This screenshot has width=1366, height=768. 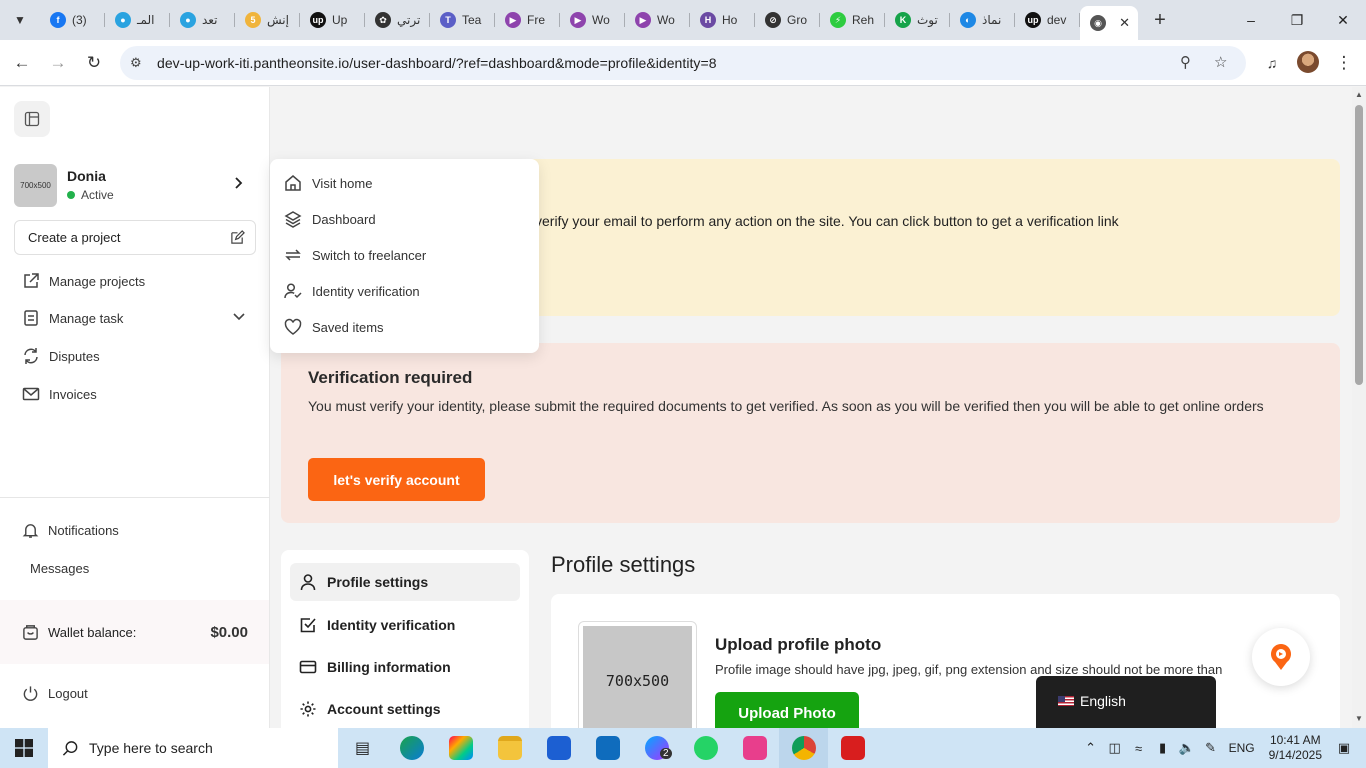 I want to click on windows-start-icon, so click(x=24, y=748).